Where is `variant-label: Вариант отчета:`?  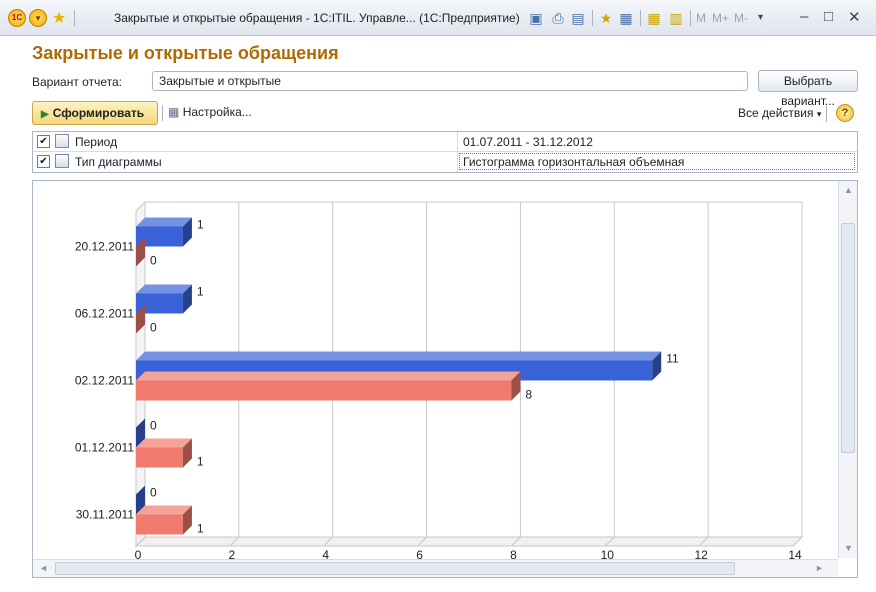 variant-label: Вариант отчета: is located at coordinates (77, 82).